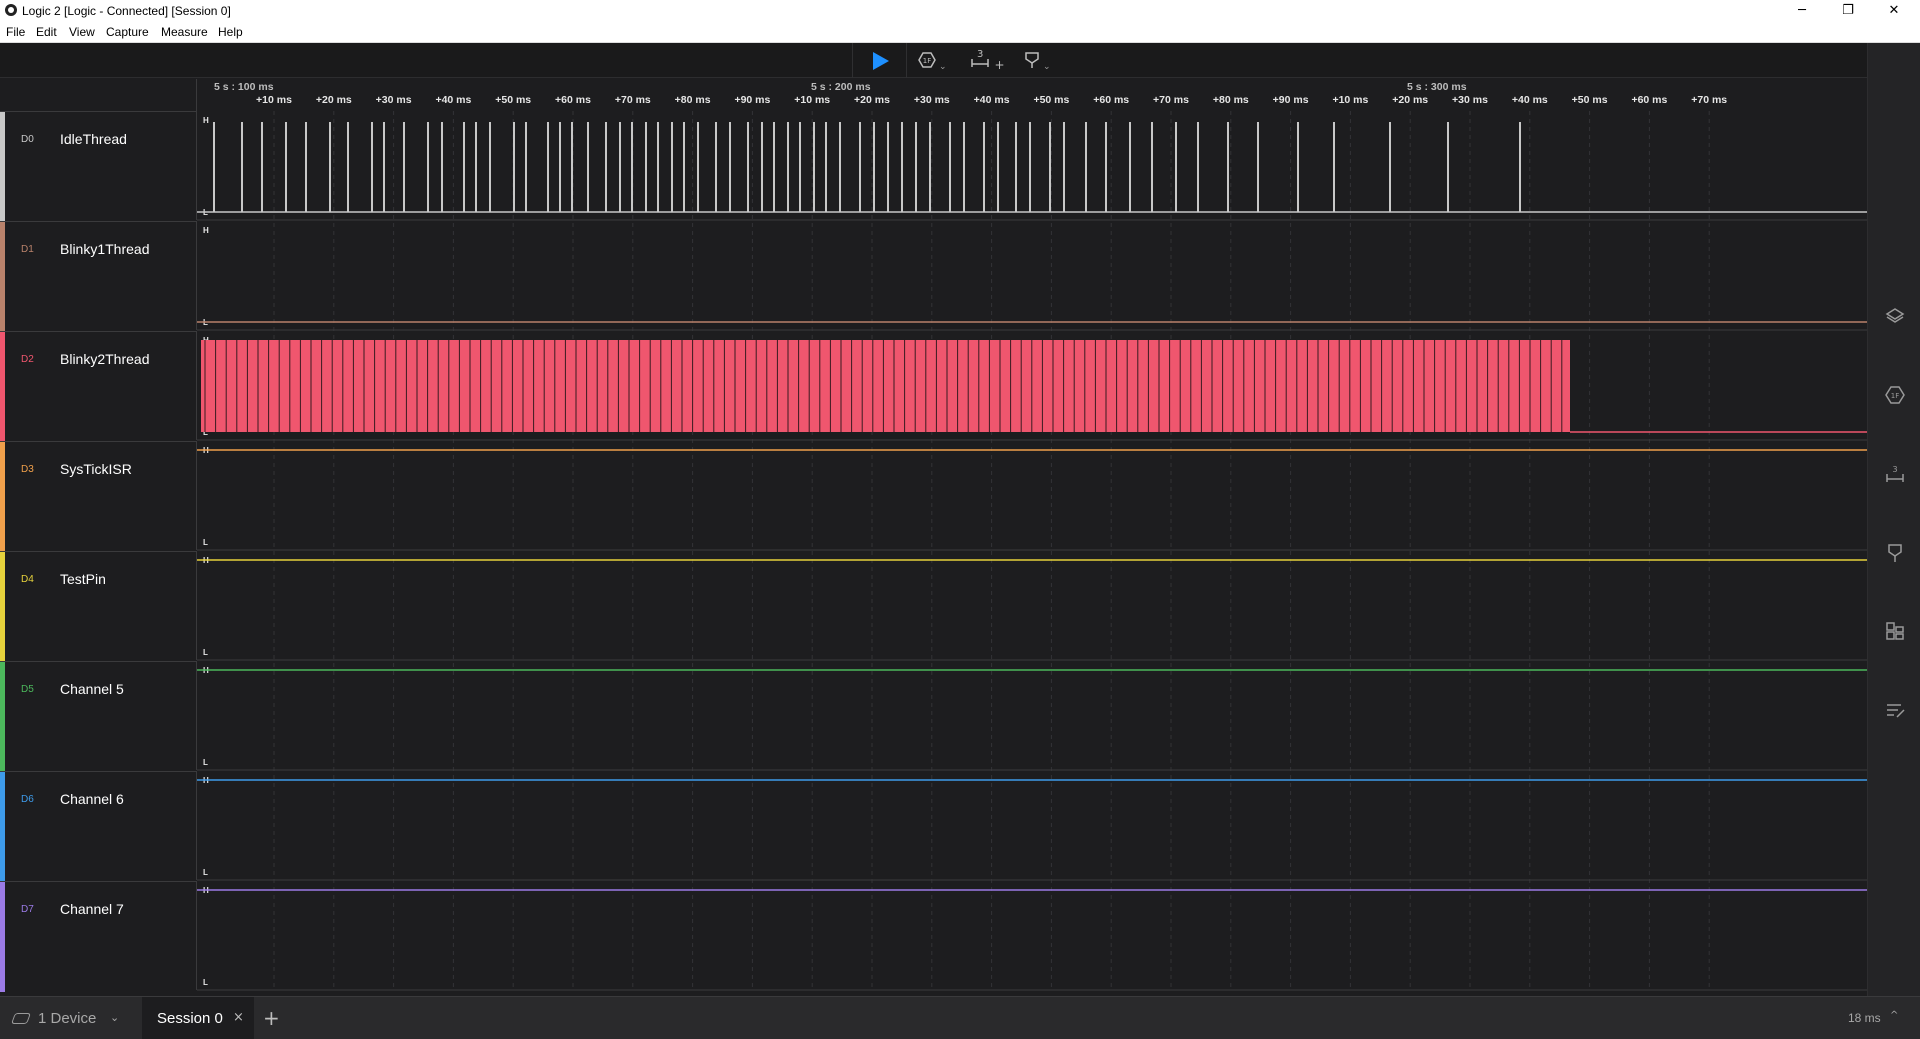 The image size is (1920, 1039). Describe the element at coordinates (105, 249) in the screenshot. I see `channel-name: Blinky1Thread` at that location.